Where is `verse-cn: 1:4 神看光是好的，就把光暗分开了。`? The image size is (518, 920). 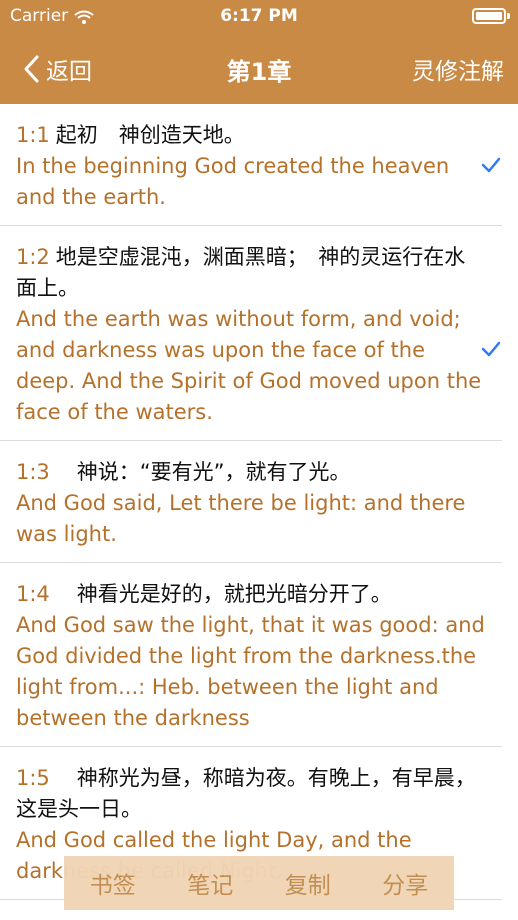
verse-cn: 1:4 神看光是好的，就把光暗分开了。 is located at coordinates (251, 594).